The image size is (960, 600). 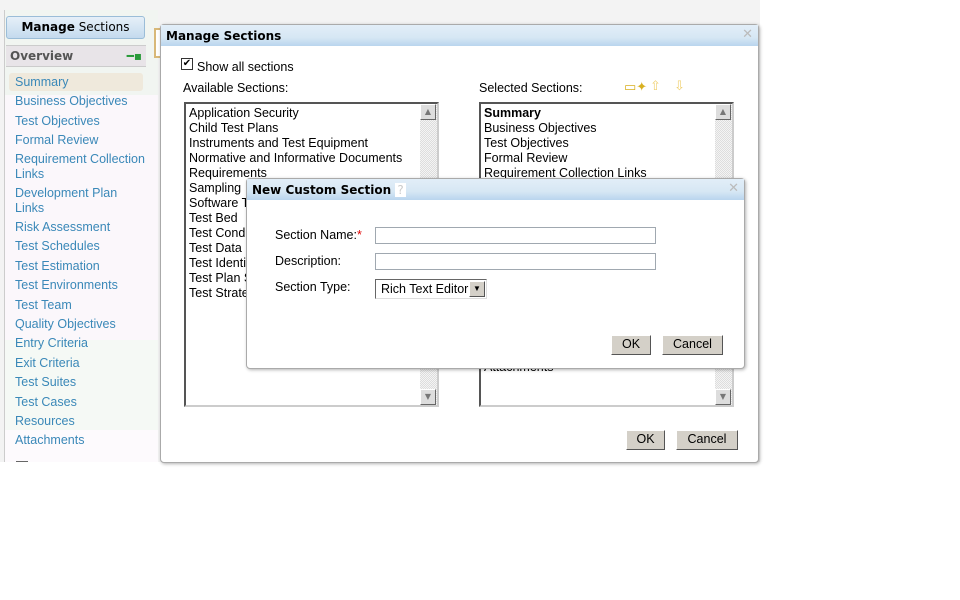 What do you see at coordinates (606, 158) in the screenshot?
I see `list-item: Formal Review` at bounding box center [606, 158].